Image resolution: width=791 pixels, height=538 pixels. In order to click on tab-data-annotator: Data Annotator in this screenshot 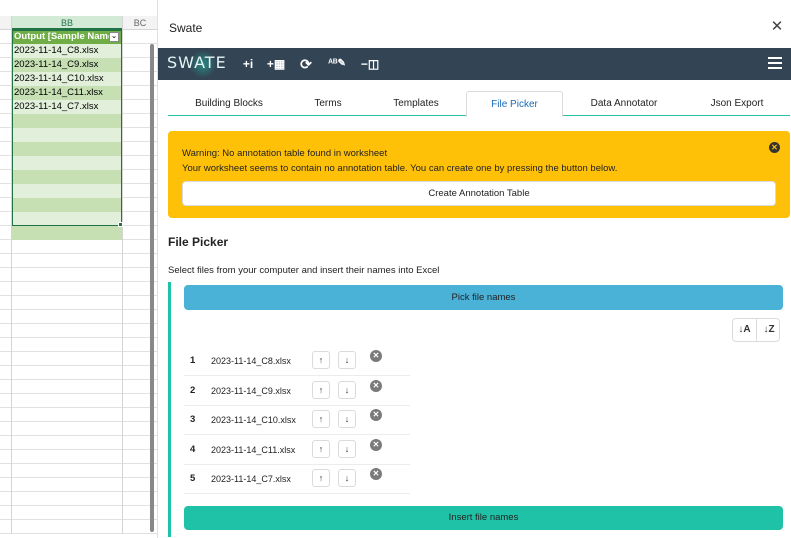, I will do `click(624, 103)`.